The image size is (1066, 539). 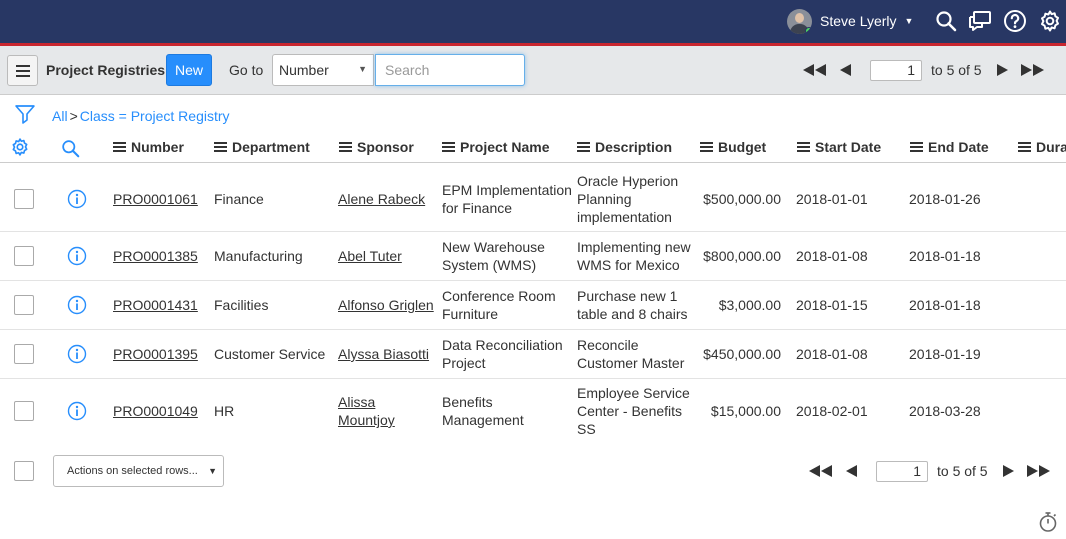 What do you see at coordinates (832, 256) in the screenshot?
I see `start-date-cell: 2018-01-08` at bounding box center [832, 256].